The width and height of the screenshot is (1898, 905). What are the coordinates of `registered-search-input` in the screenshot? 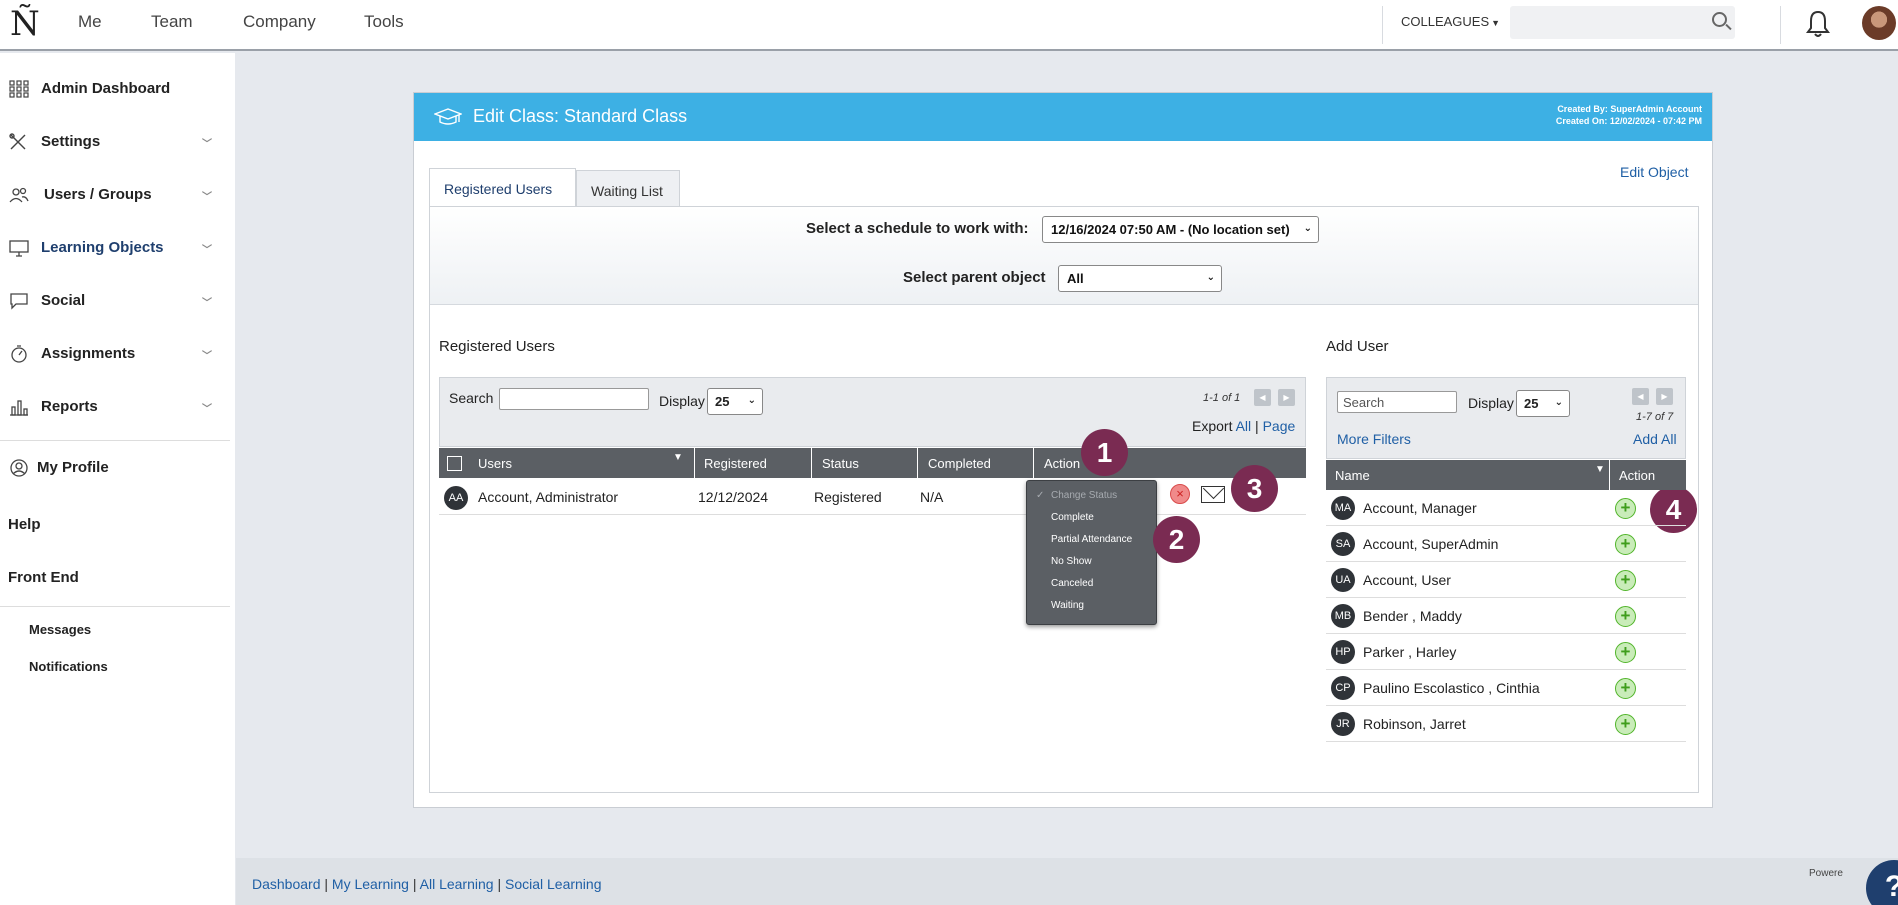 It's located at (574, 399).